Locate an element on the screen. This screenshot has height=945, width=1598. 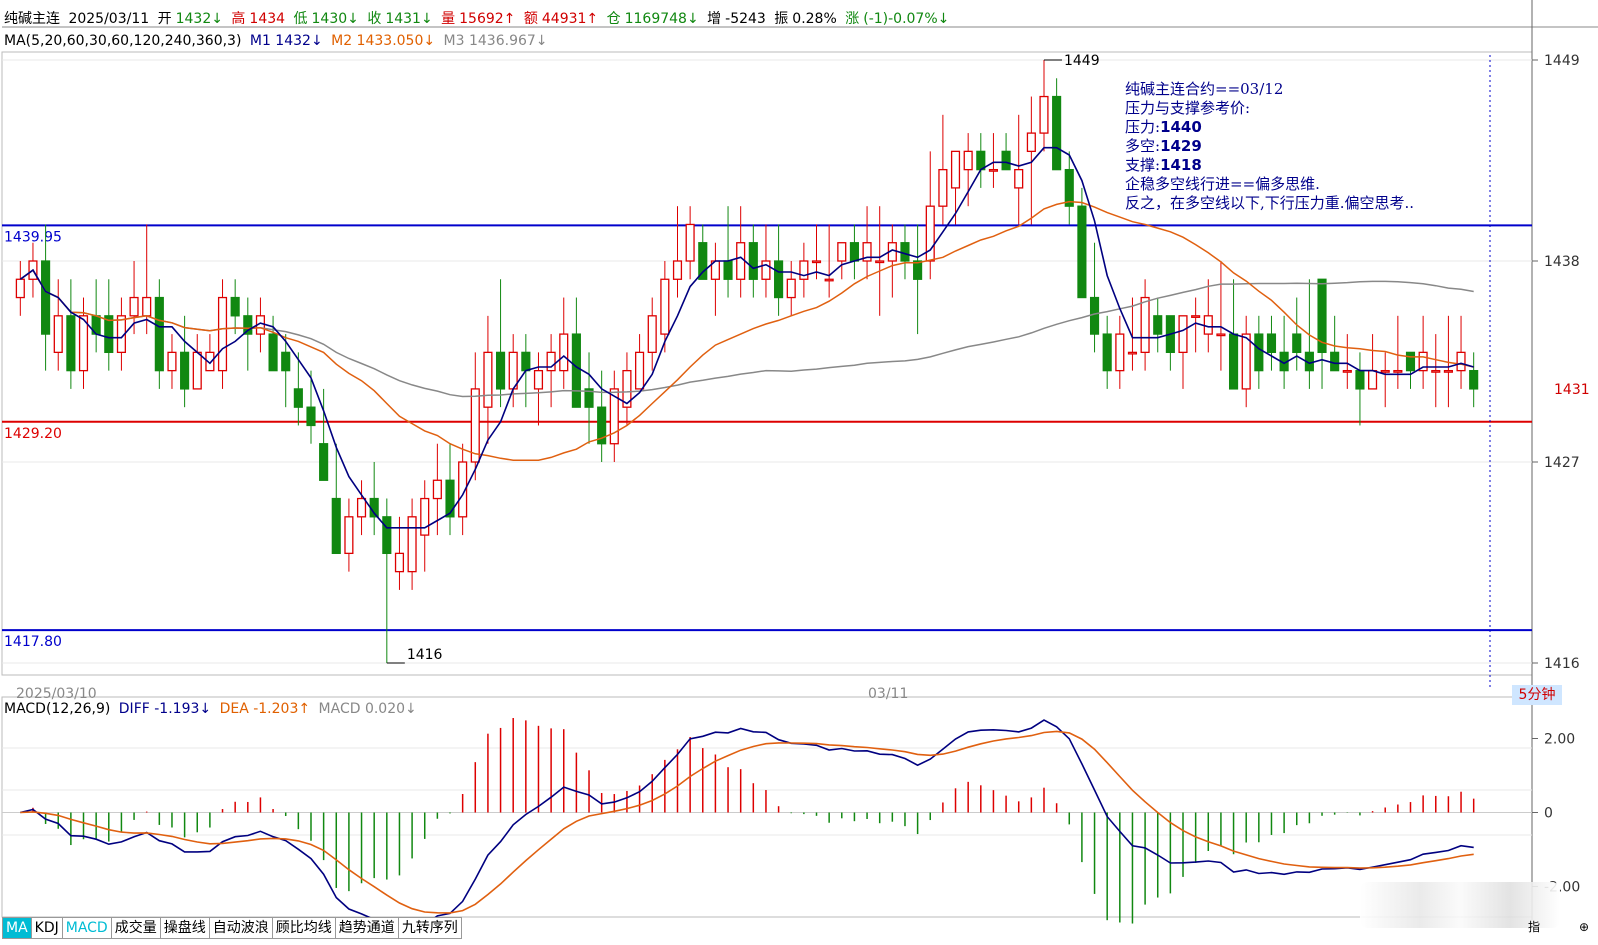
annotation-line-1: 纯碱主连合约==03/12 is located at coordinates (1204, 89).